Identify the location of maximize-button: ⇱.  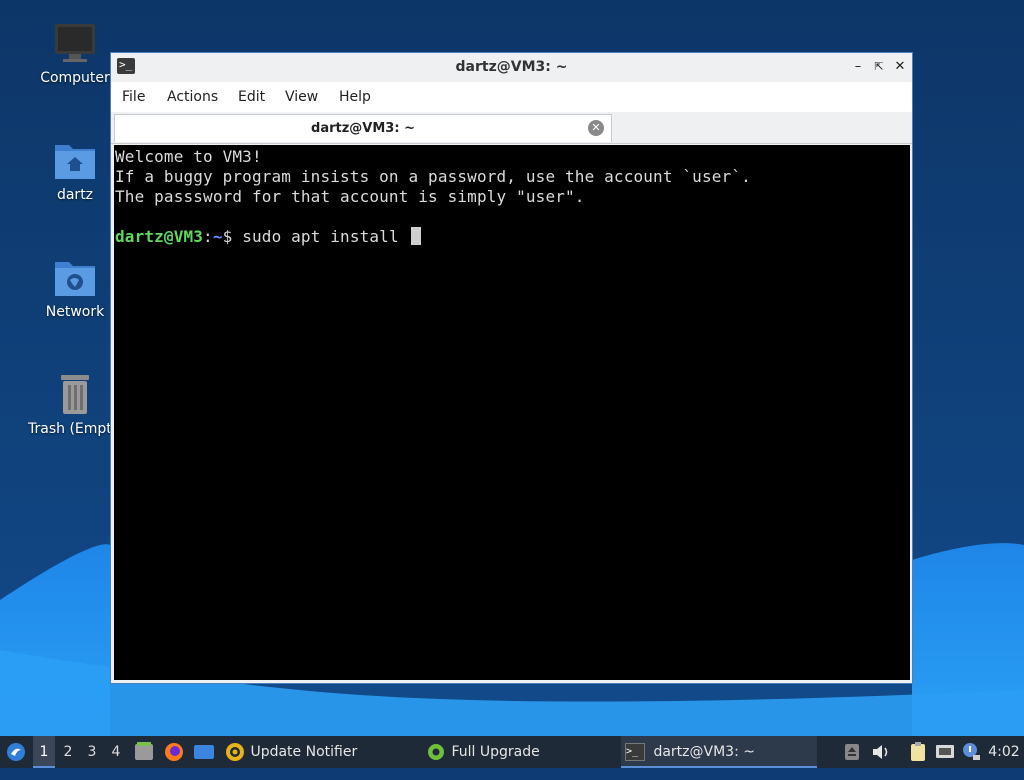
(879, 67).